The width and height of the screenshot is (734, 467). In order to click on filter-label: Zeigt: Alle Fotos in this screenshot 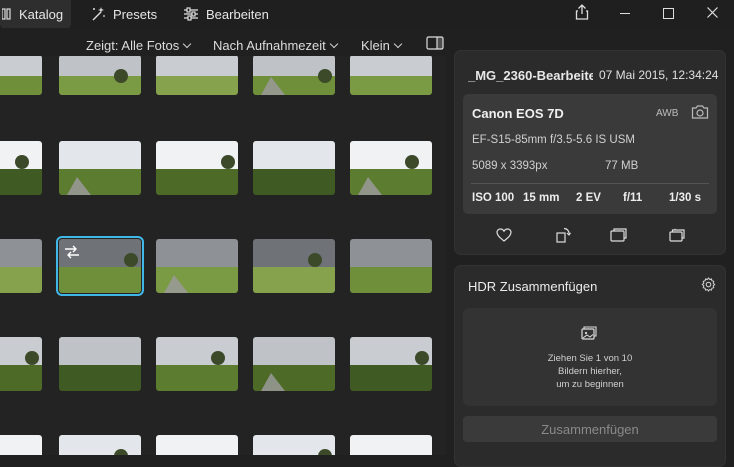, I will do `click(133, 45)`.